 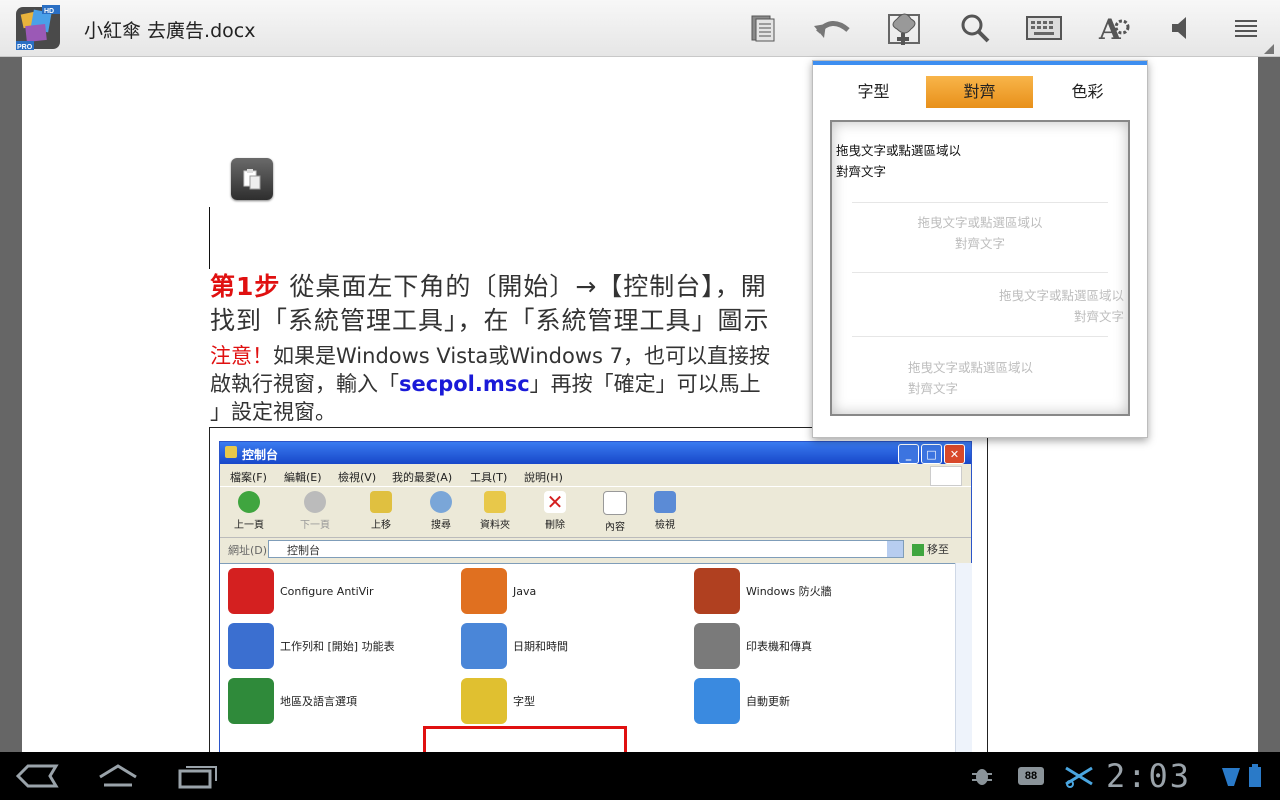 I want to click on insert-image-icon, so click(x=904, y=29).